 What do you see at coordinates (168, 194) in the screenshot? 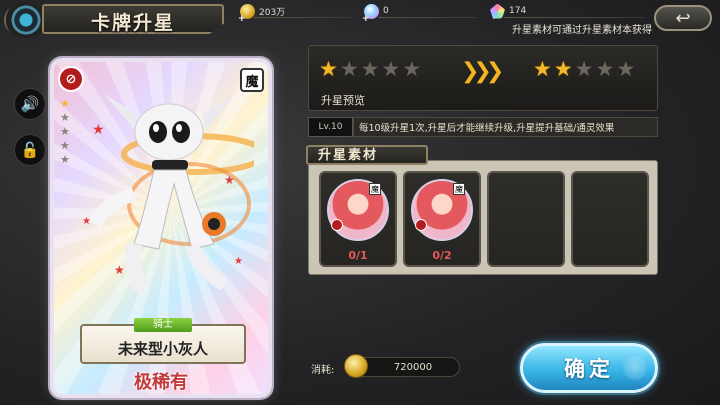
I see `character-illustration: ★ ★ ★ ★ ★` at bounding box center [168, 194].